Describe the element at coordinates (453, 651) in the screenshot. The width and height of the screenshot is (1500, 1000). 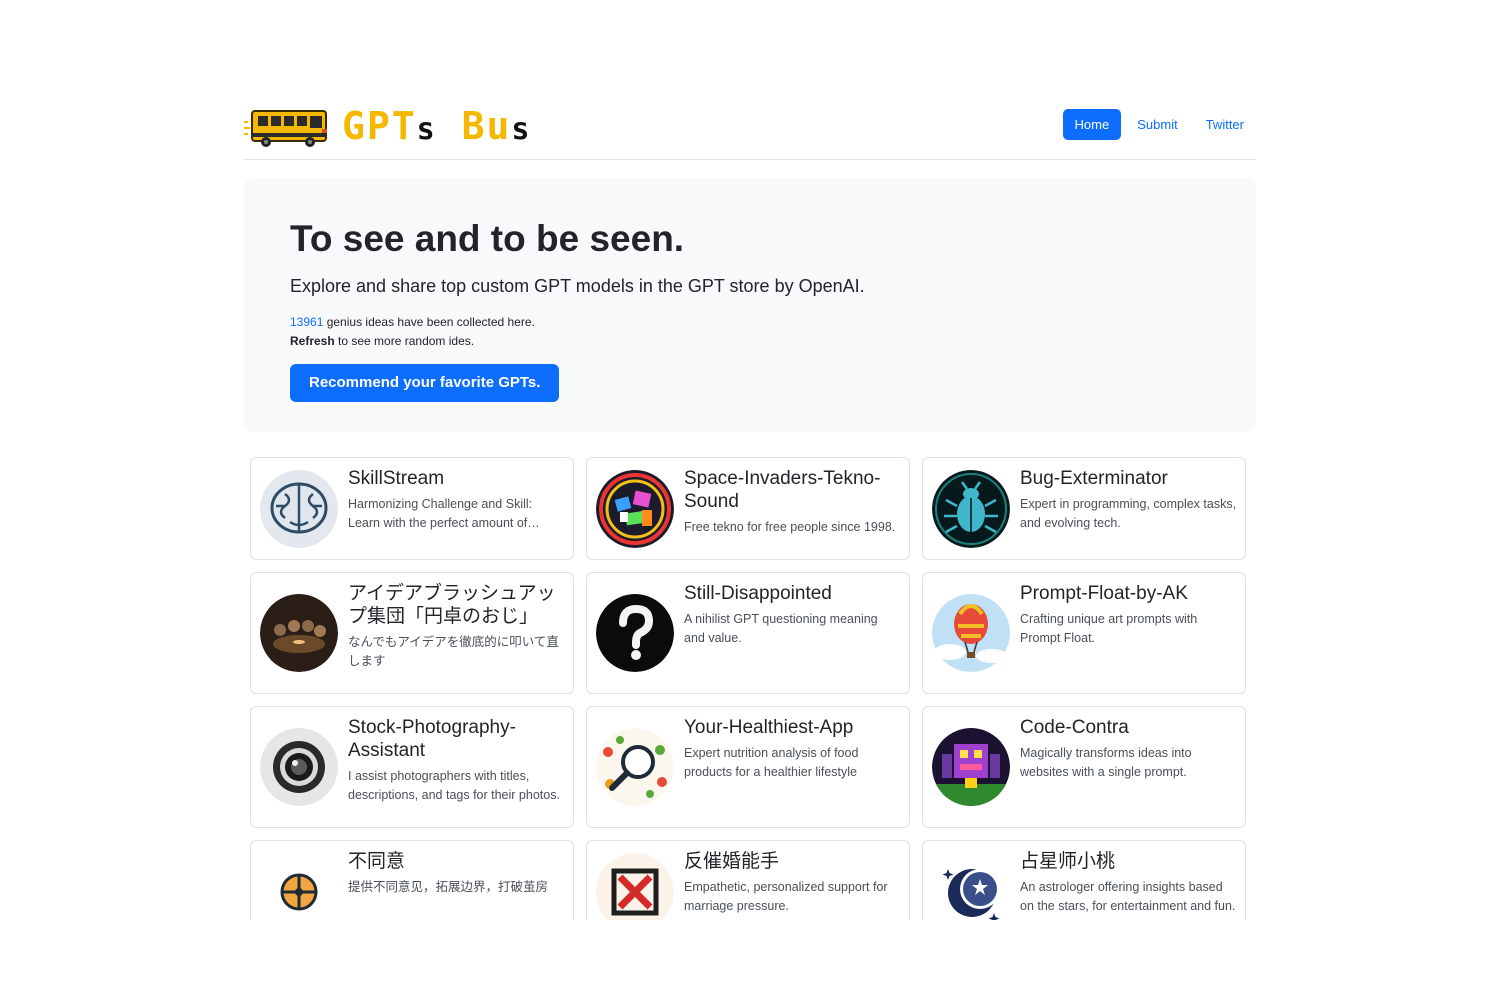
I see `card-description: なんでもアイデアを徹底的に叩いて直します` at that location.